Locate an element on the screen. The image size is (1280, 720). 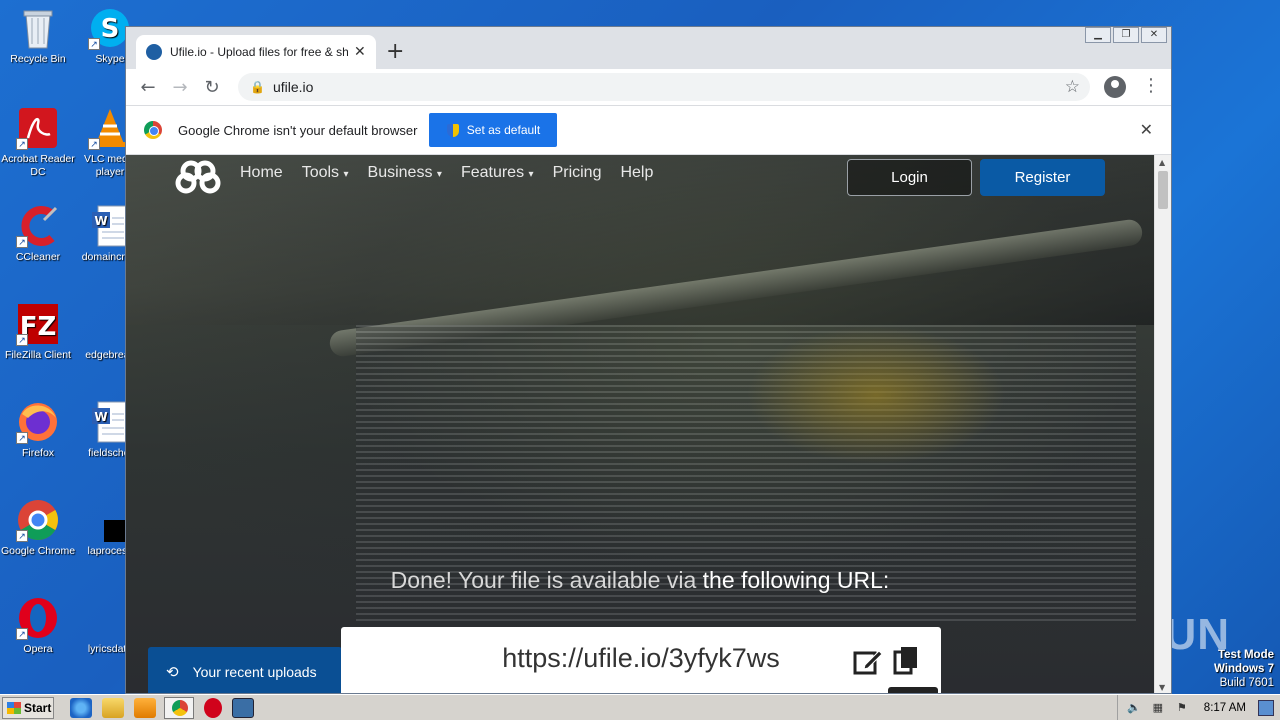
recent-uploads-button: ⟲ Your recent uploads is located at coordinates (245, 670).